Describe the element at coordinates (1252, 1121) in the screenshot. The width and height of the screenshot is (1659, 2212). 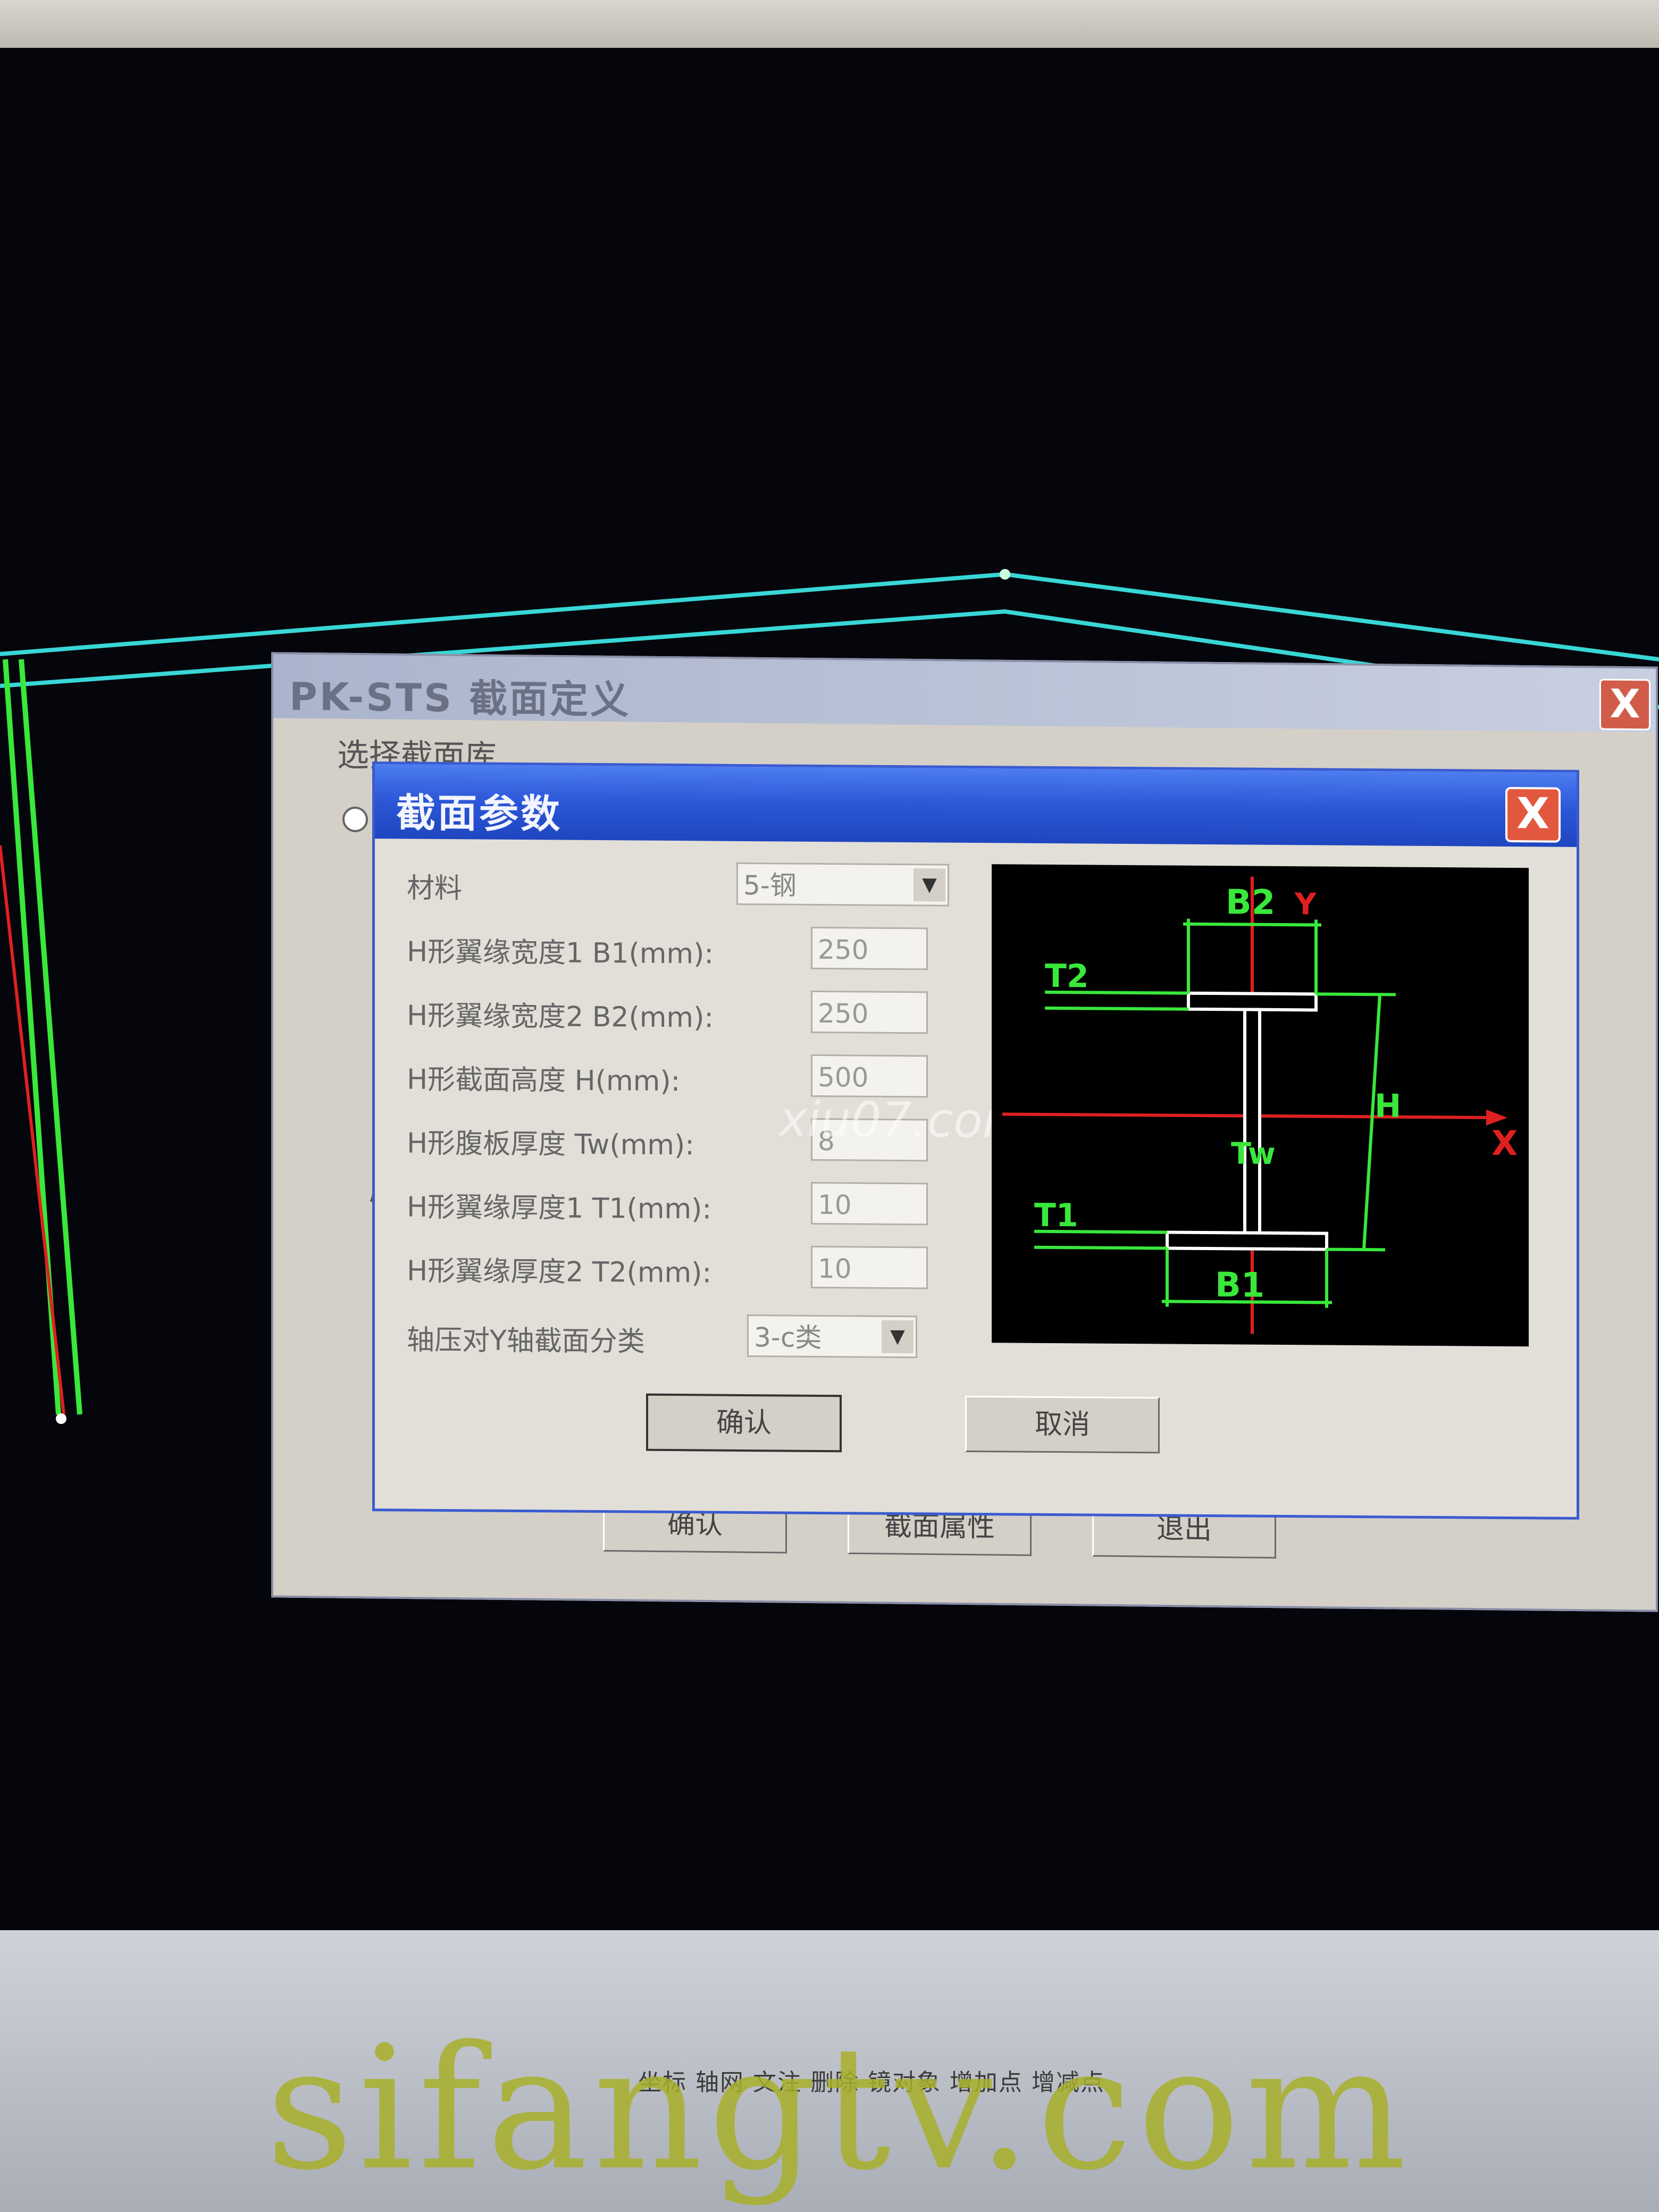
I see `web` at that location.